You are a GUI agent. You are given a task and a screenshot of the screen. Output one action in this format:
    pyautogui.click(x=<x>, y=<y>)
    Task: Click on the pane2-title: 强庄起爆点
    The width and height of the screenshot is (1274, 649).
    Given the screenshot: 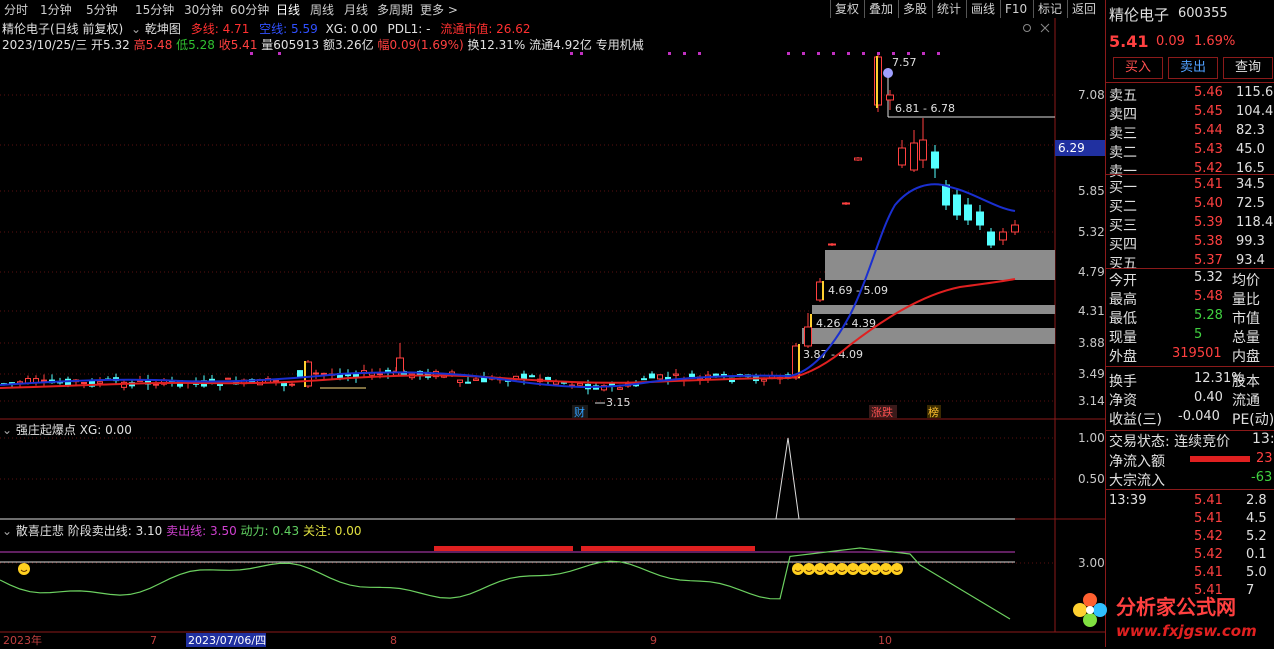 What is the action you would take?
    pyautogui.click(x=46, y=430)
    